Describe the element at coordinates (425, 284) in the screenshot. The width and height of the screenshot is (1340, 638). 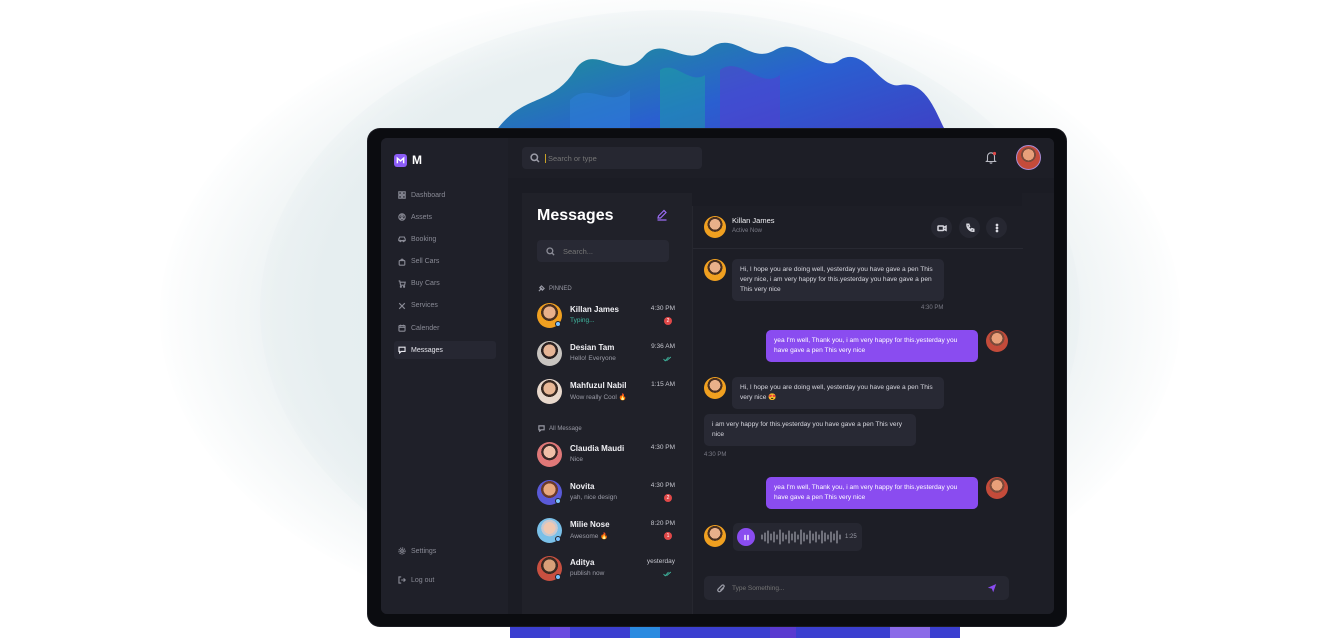
I see `sidebar-item-label: Buy Cars` at that location.